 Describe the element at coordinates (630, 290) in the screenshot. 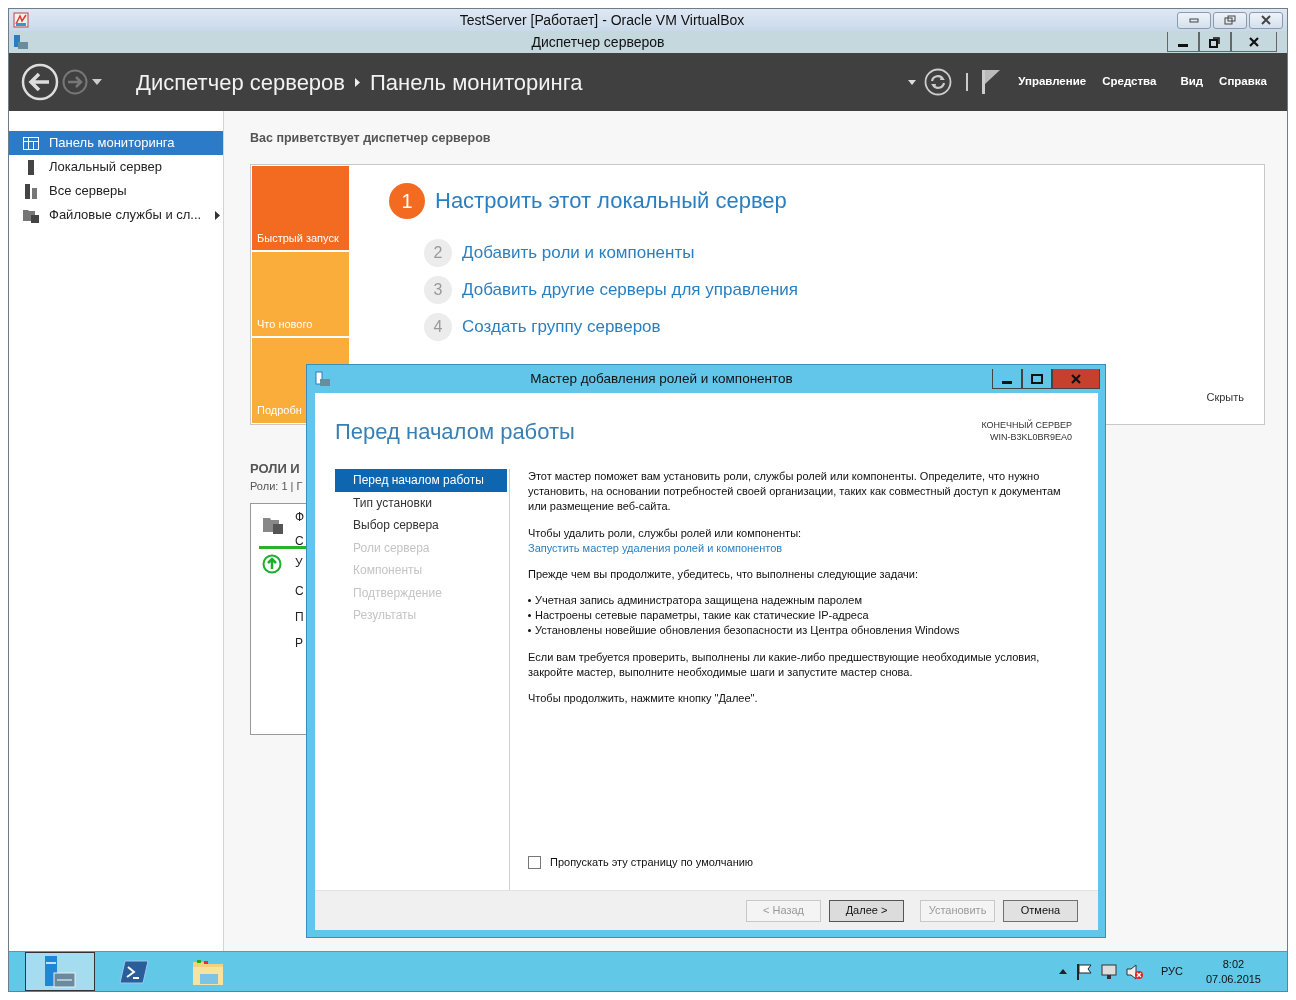

I see `step-link: Добавить другие серверы для управления` at that location.